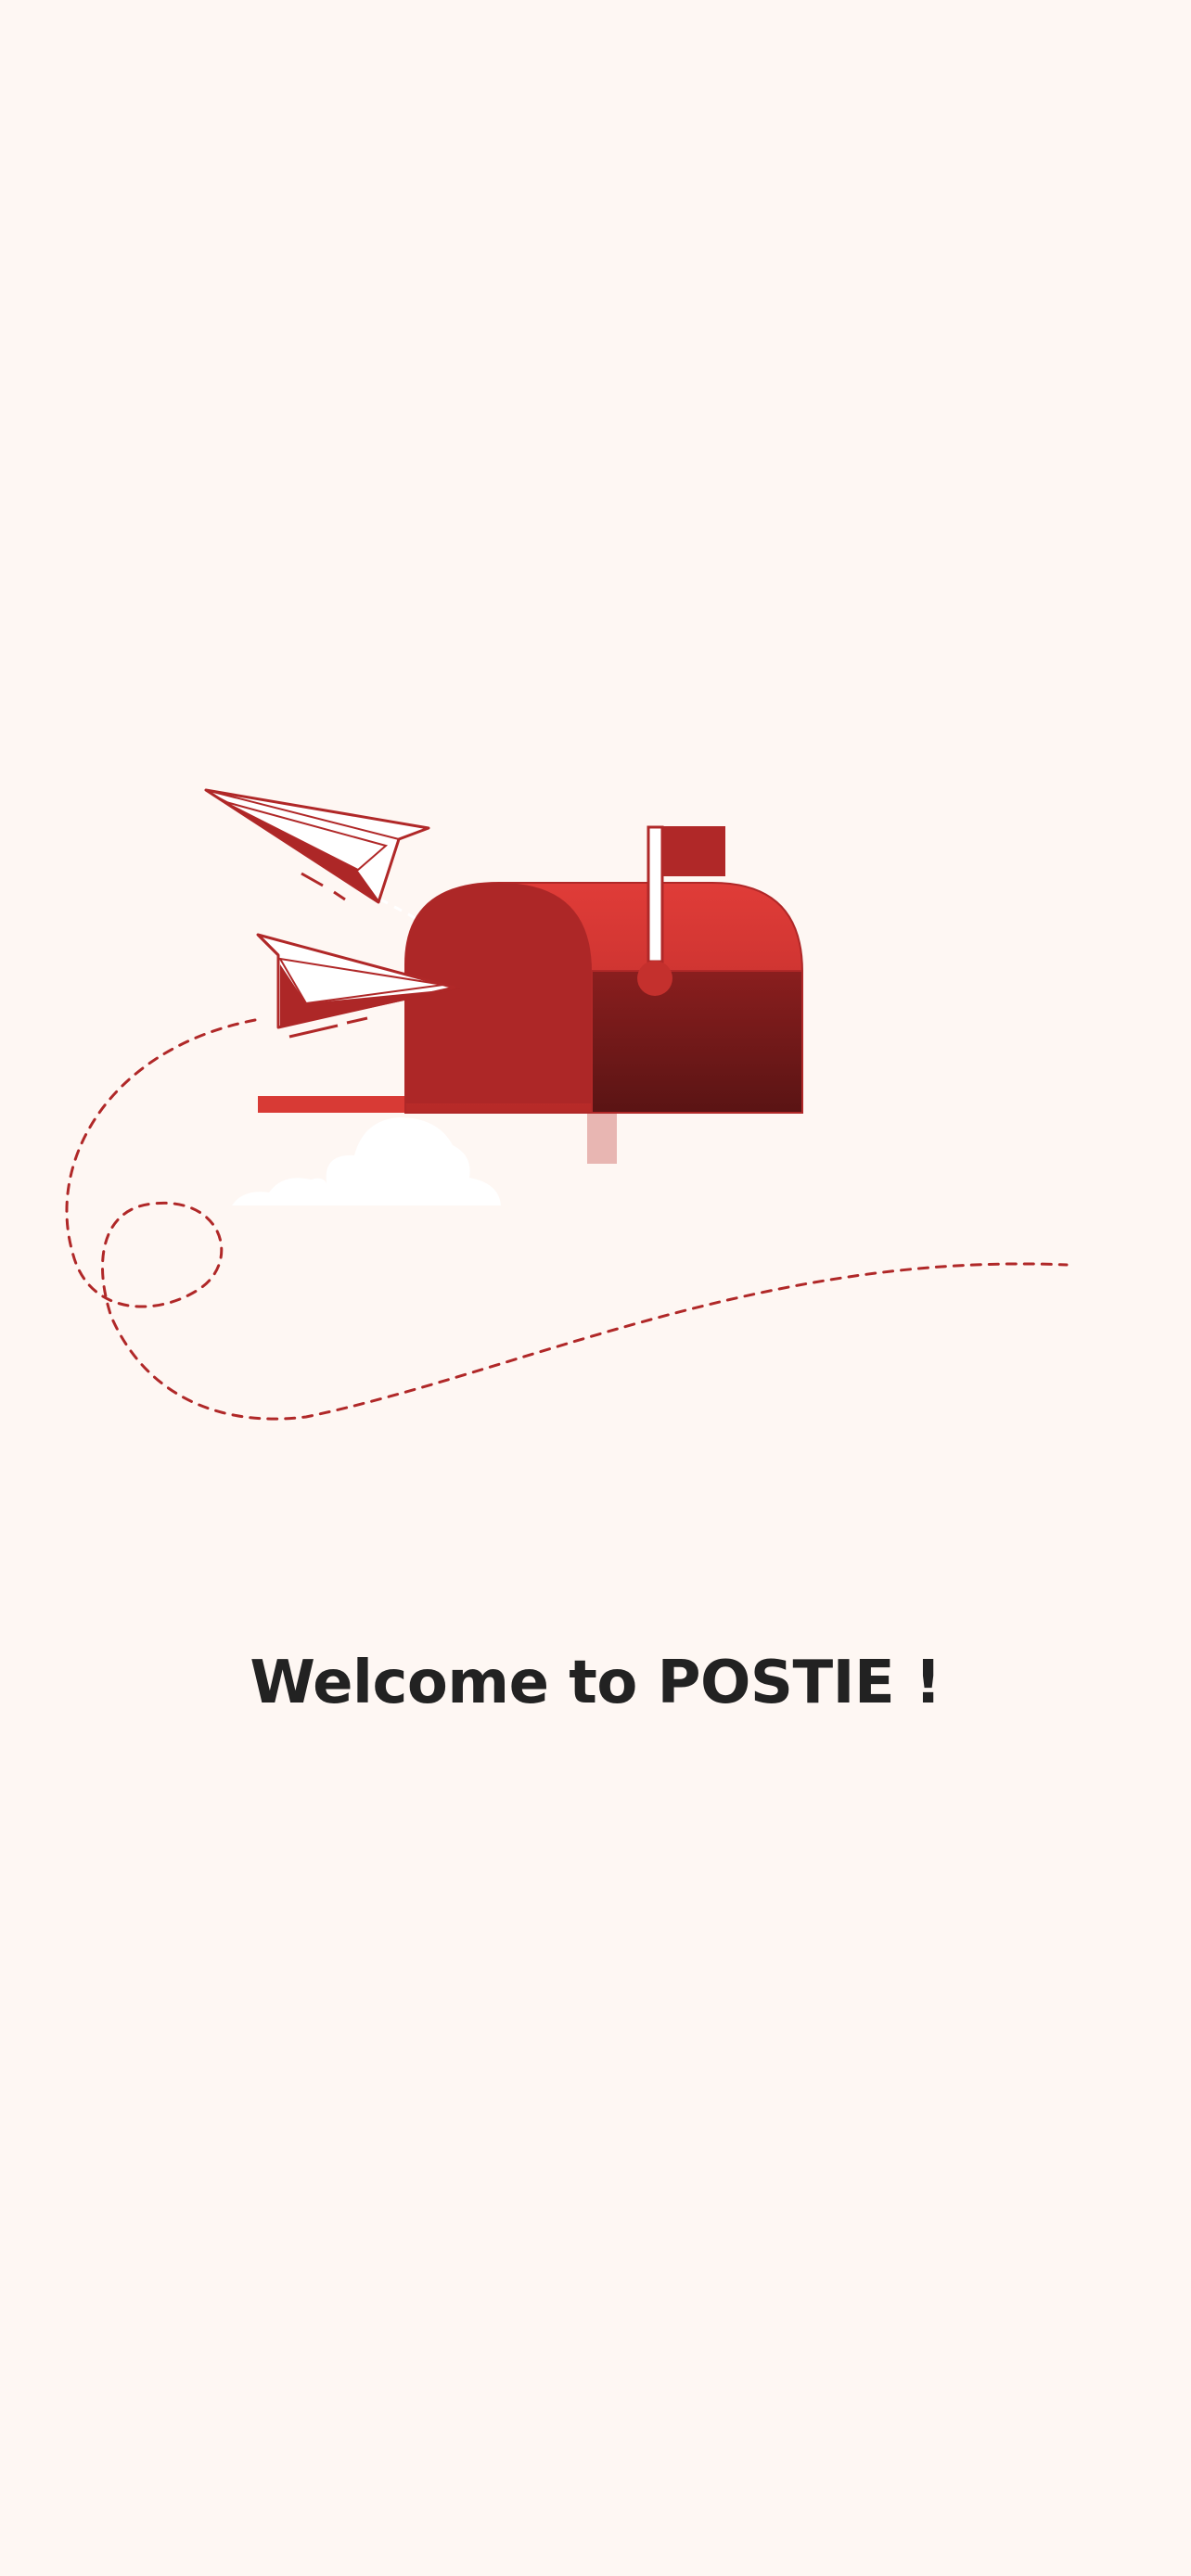 This screenshot has width=1191, height=2576. I want to click on welcome-title: Welcome to POSTIE !, so click(595, 1683).